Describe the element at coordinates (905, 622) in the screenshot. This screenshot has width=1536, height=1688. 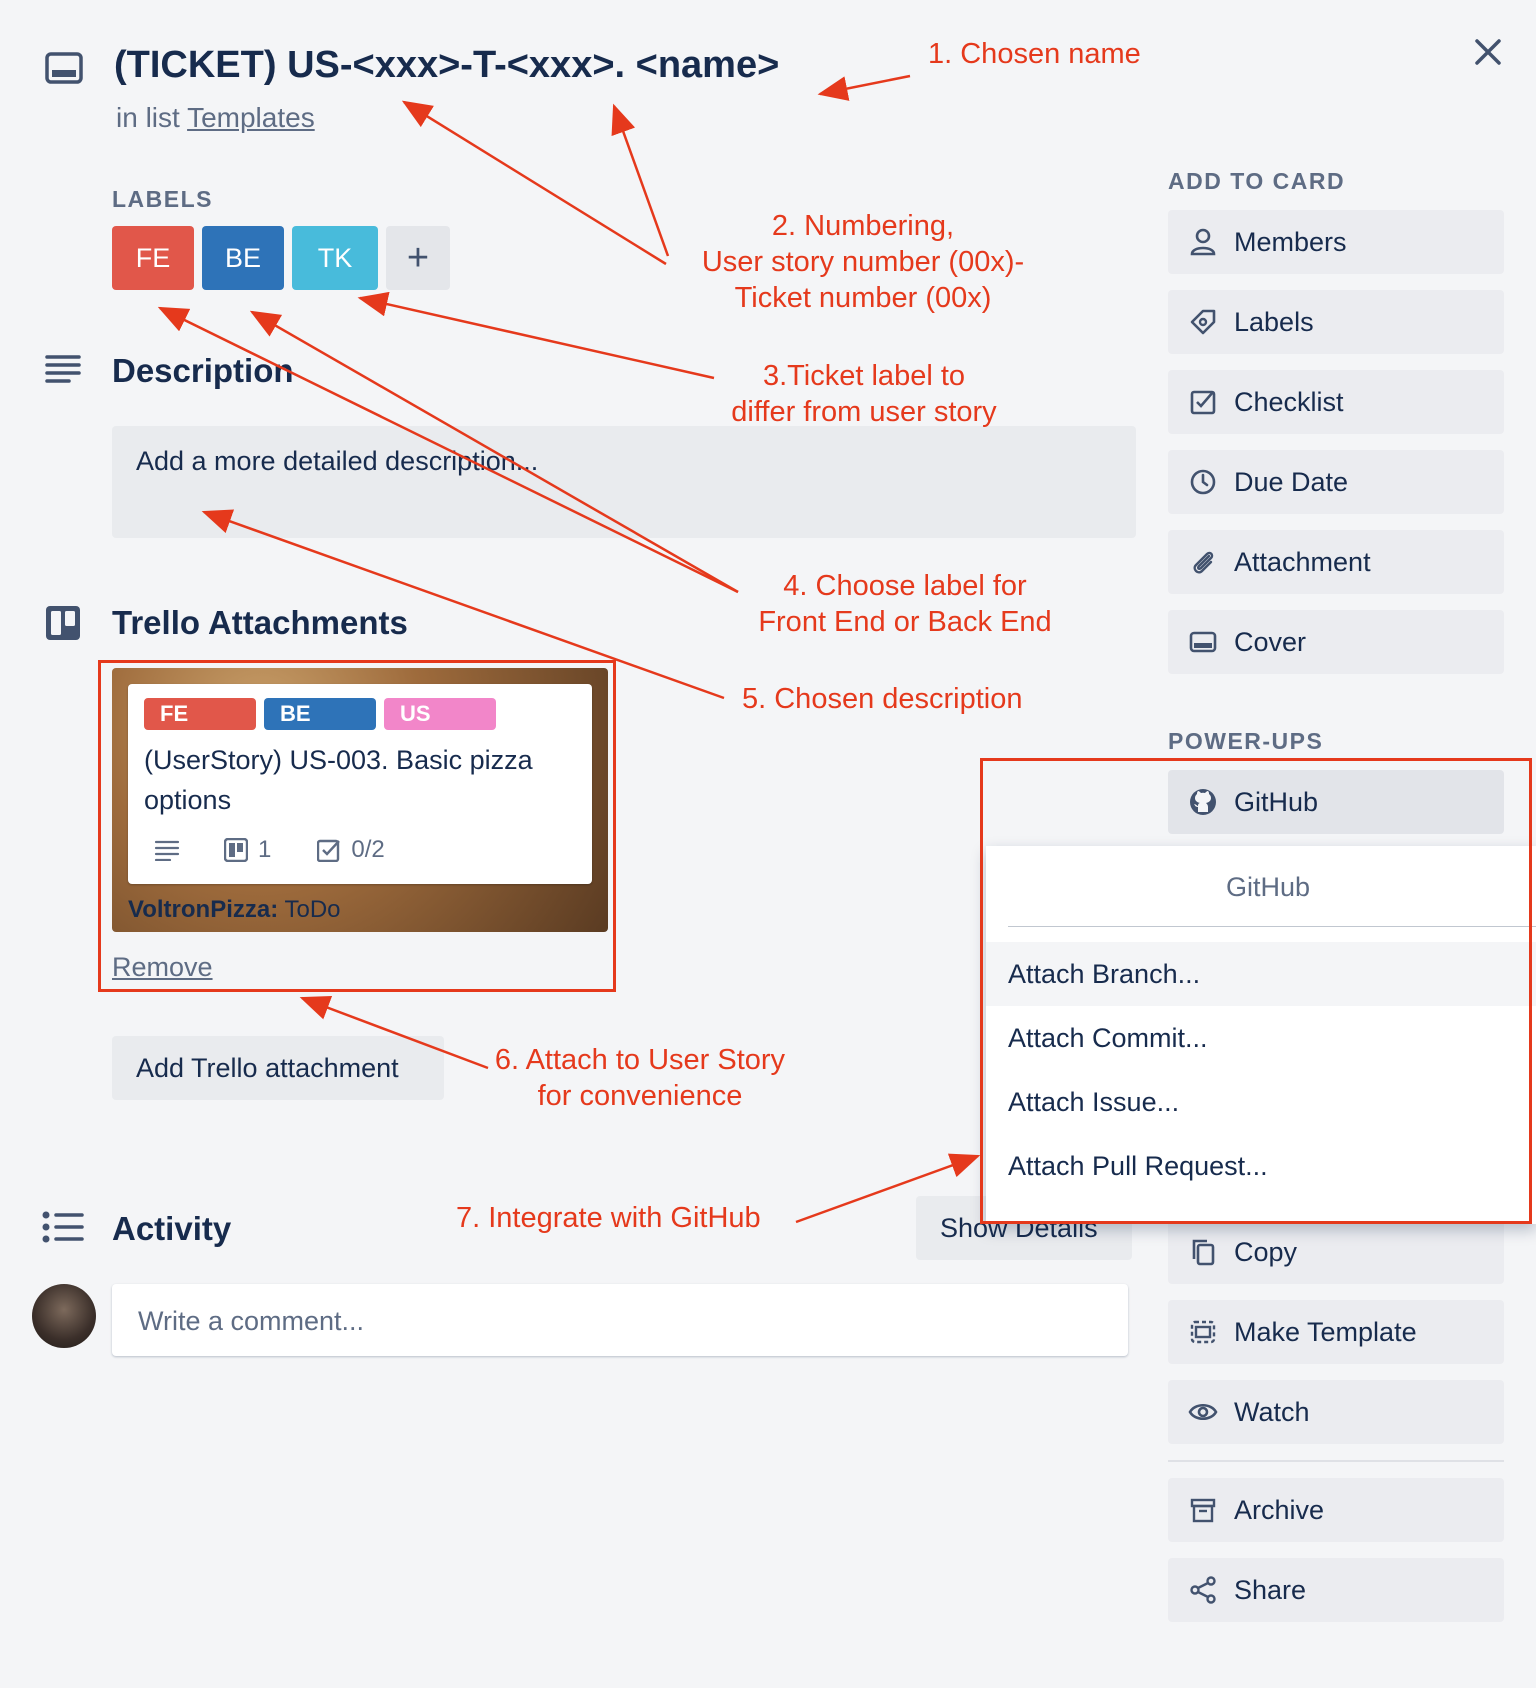
I see `annotation-4-line2: Front End or Back End` at that location.